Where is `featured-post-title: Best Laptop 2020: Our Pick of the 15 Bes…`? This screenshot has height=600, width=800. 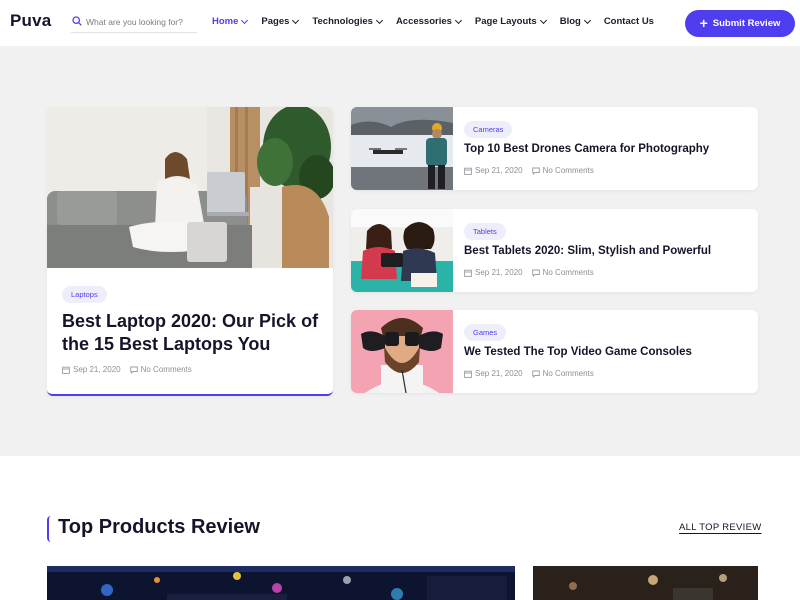
featured-post-title: Best Laptop 2020: Our Pick of the 15 Bes… is located at coordinates (193, 333).